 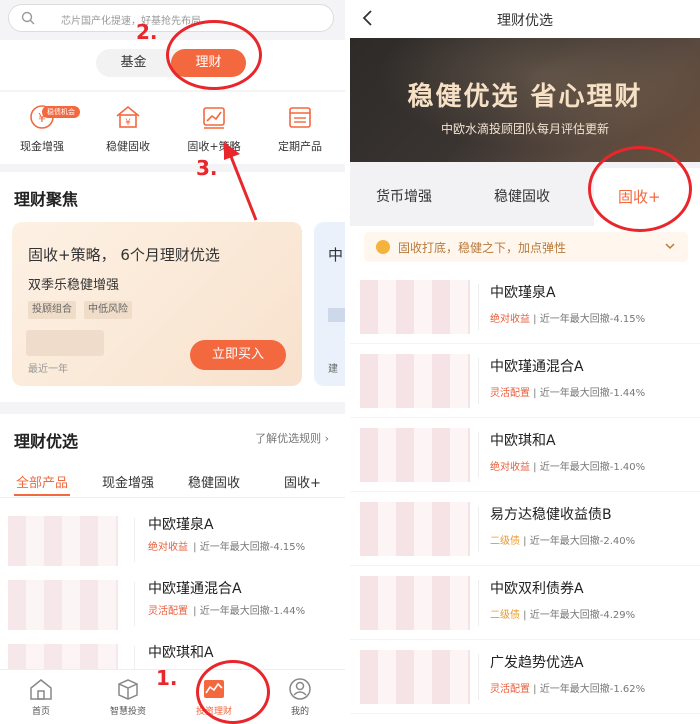 I want to click on nav-label: 我的, so click(x=299, y=712).